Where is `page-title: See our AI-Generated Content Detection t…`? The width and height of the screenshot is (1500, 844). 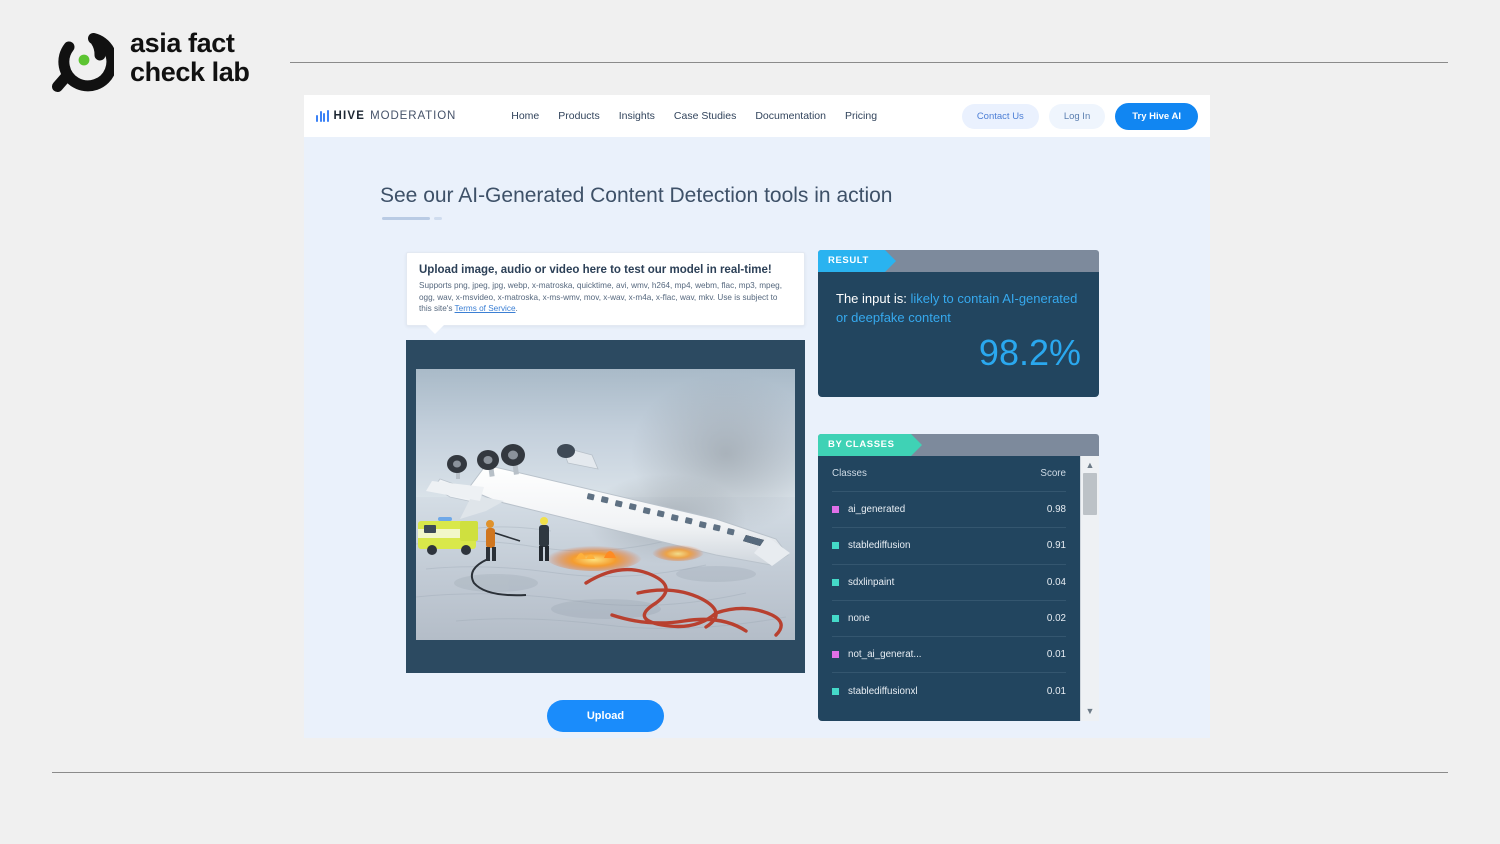 page-title: See our AI-Generated Content Detection t… is located at coordinates (636, 195).